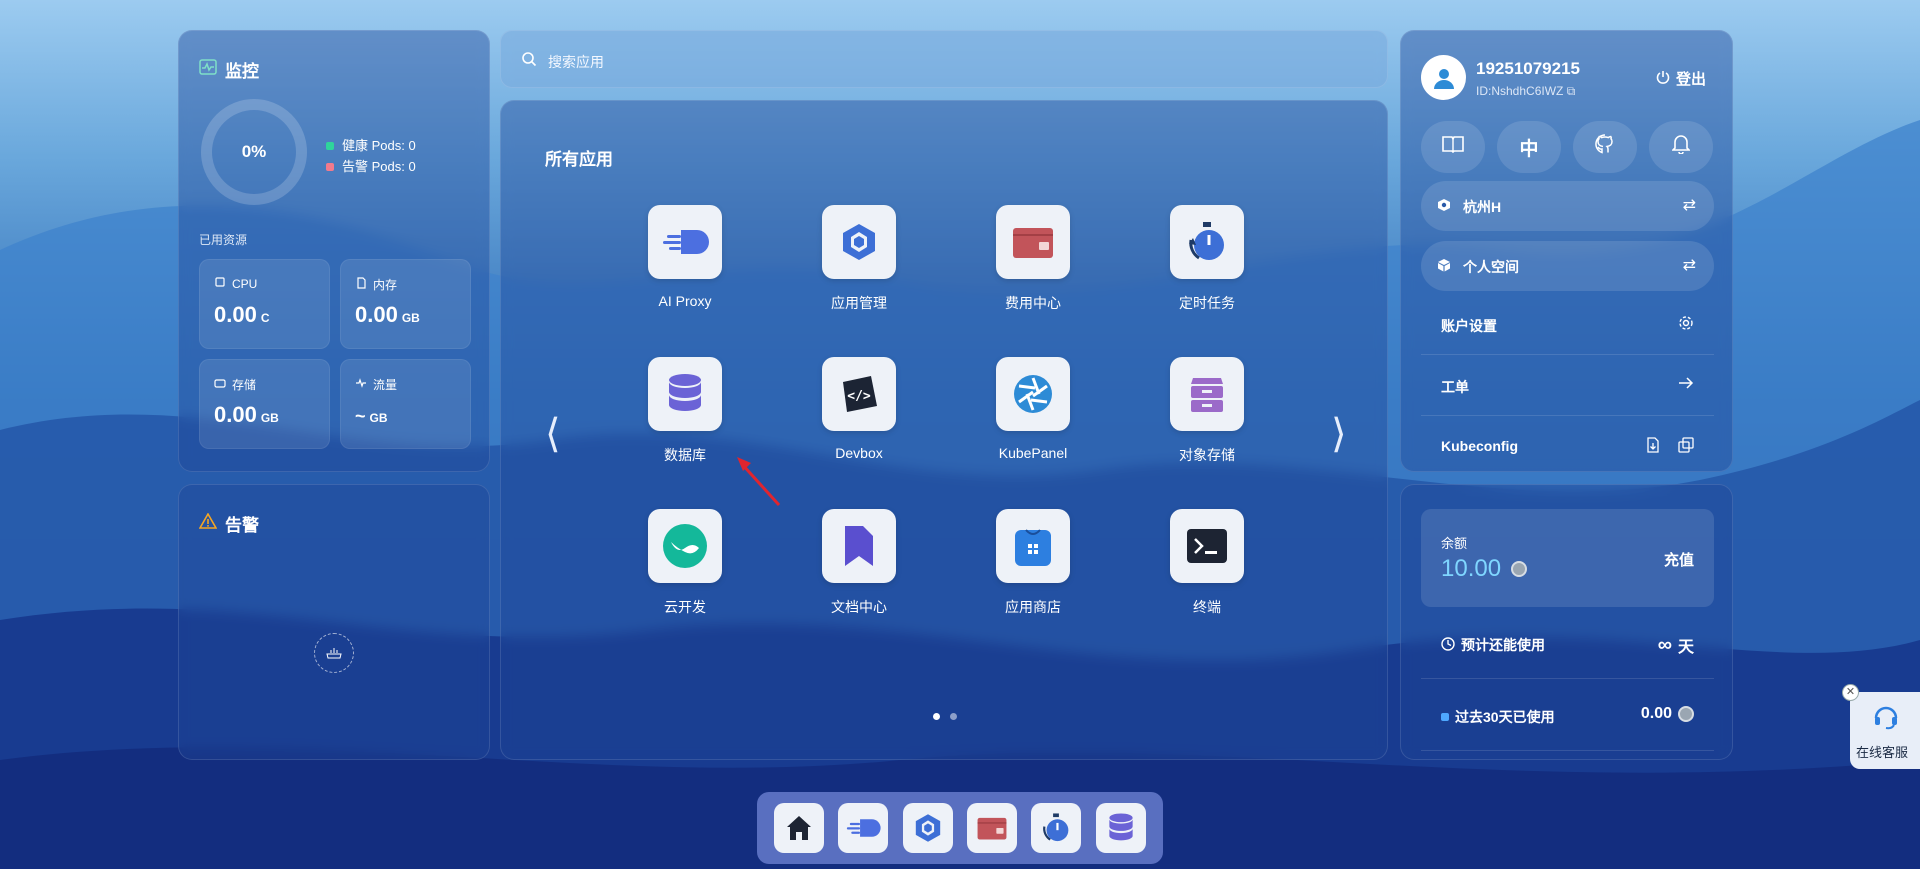 The image size is (1920, 869). Describe the element at coordinates (379, 145) in the screenshot. I see `healthy-pods-text: 健康 Pods: 0` at that location.